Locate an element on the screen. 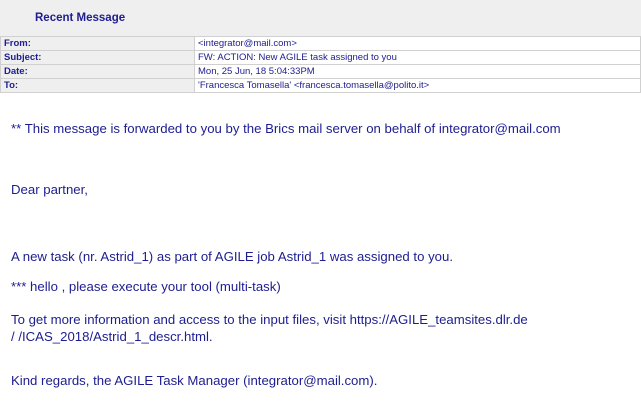 This screenshot has height=410, width=641. panel-title: Recent Message is located at coordinates (320, 18).